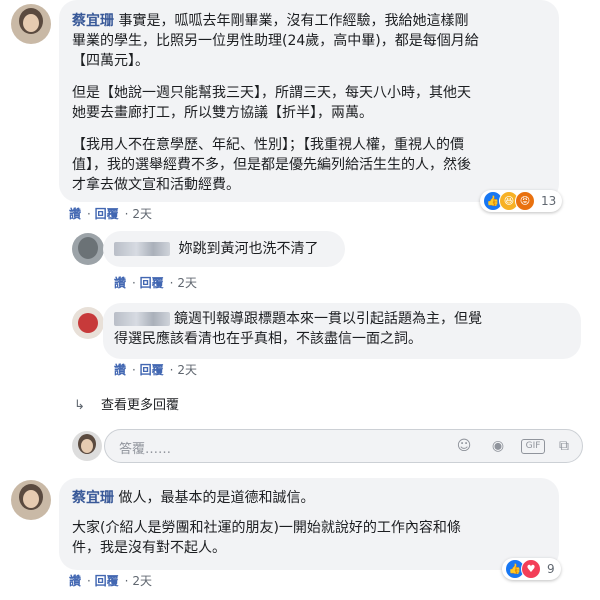 This screenshot has height=600, width=600. What do you see at coordinates (343, 446) in the screenshot?
I see `reply-input: 答覆…… ☺ ◉ GIF ⧉` at bounding box center [343, 446].